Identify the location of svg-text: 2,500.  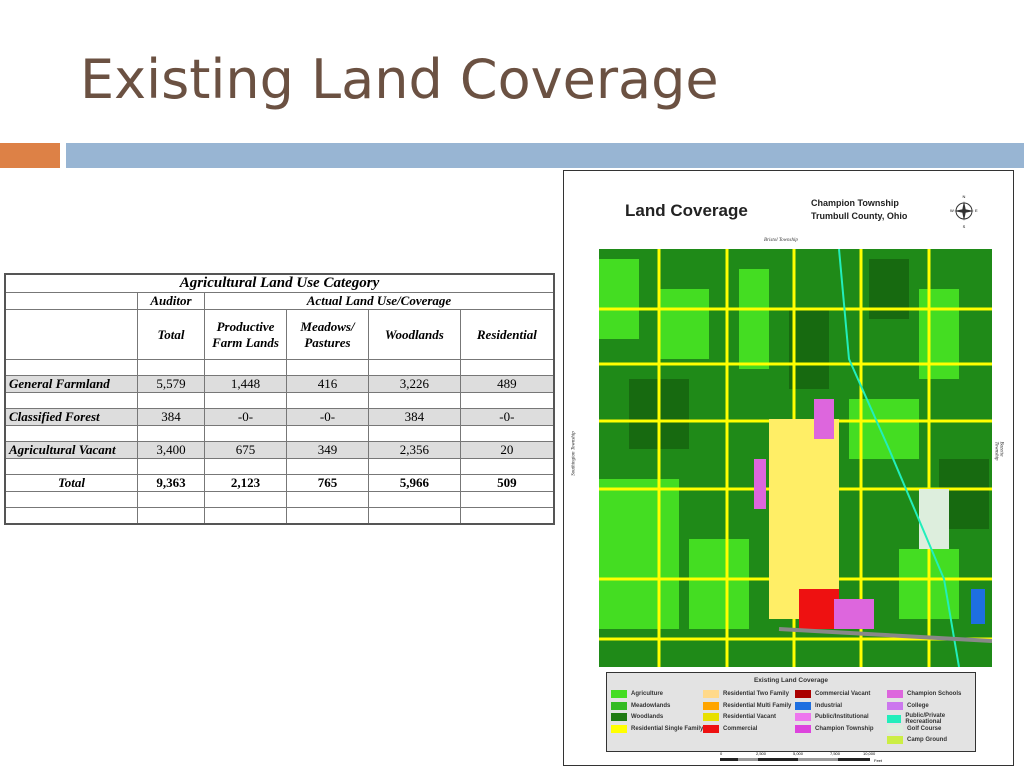
(761, 753).